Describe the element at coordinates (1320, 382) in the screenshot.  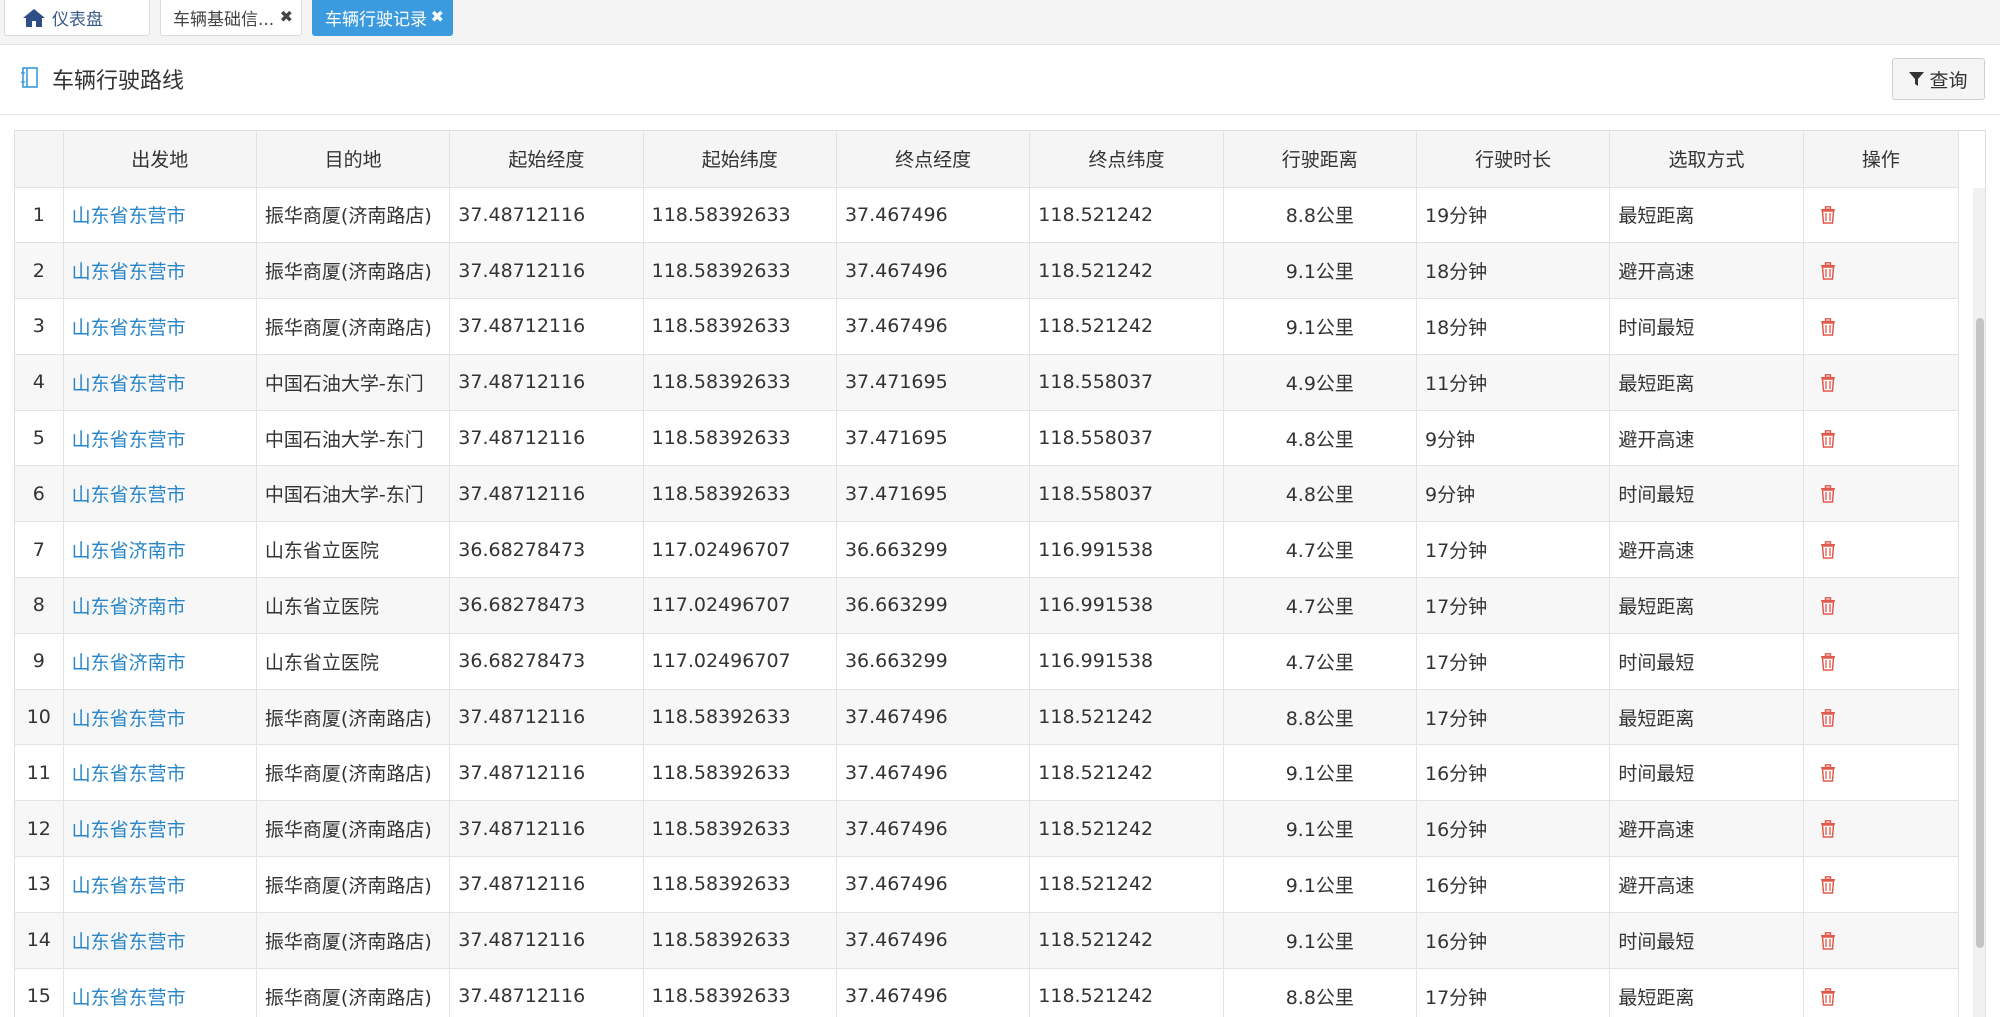
I see `distance-cell: 4.9公里` at that location.